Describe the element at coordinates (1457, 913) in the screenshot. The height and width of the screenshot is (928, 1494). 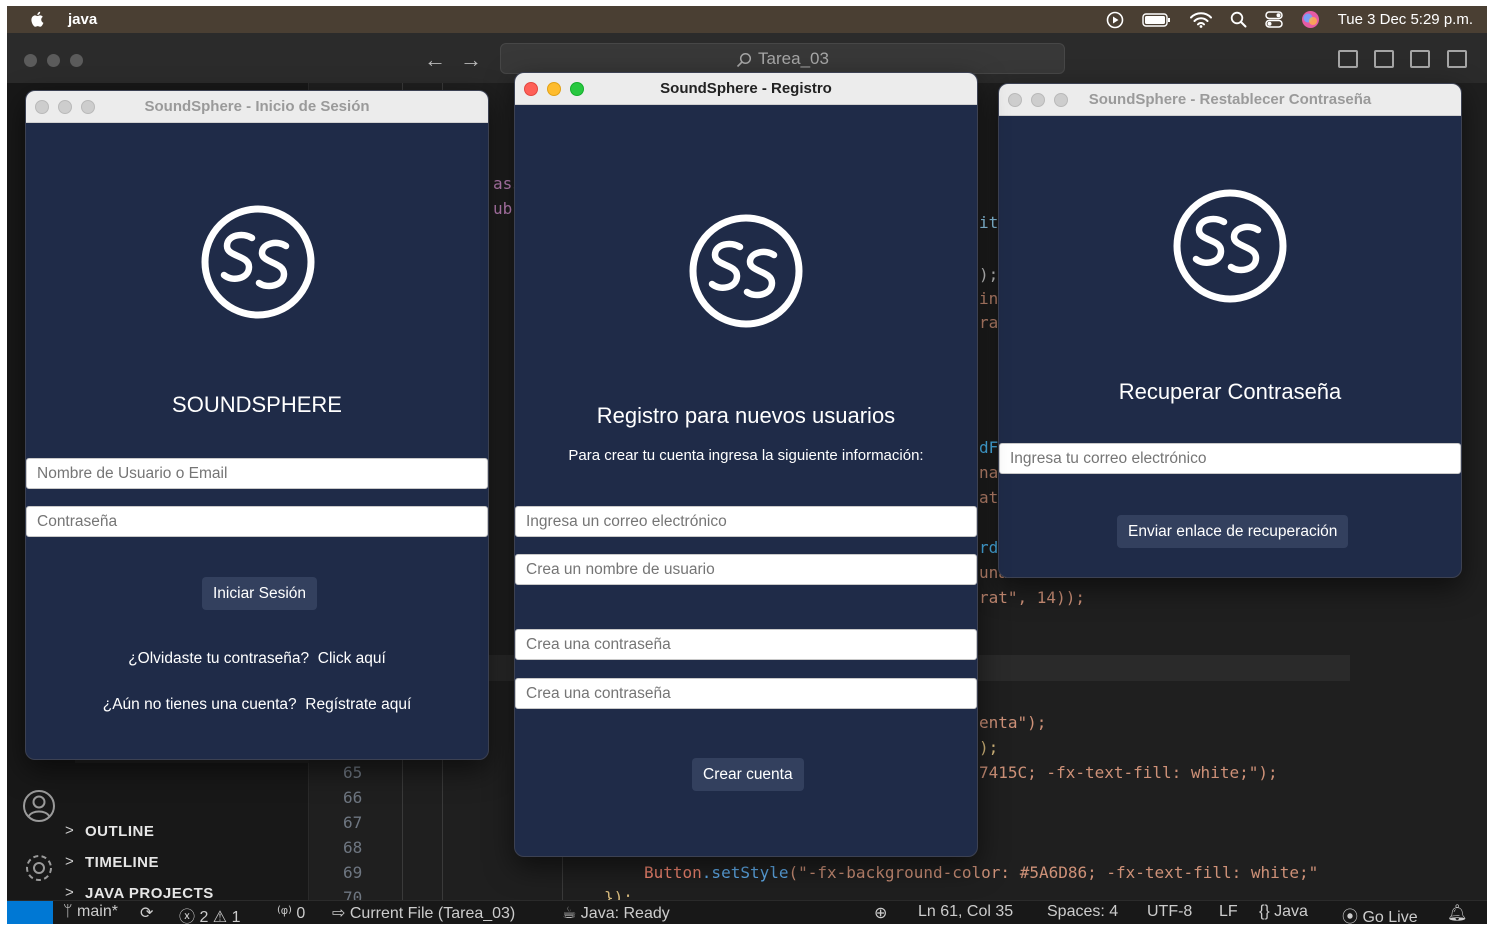
I see `notifications-bell-icon: 🔔︎` at that location.